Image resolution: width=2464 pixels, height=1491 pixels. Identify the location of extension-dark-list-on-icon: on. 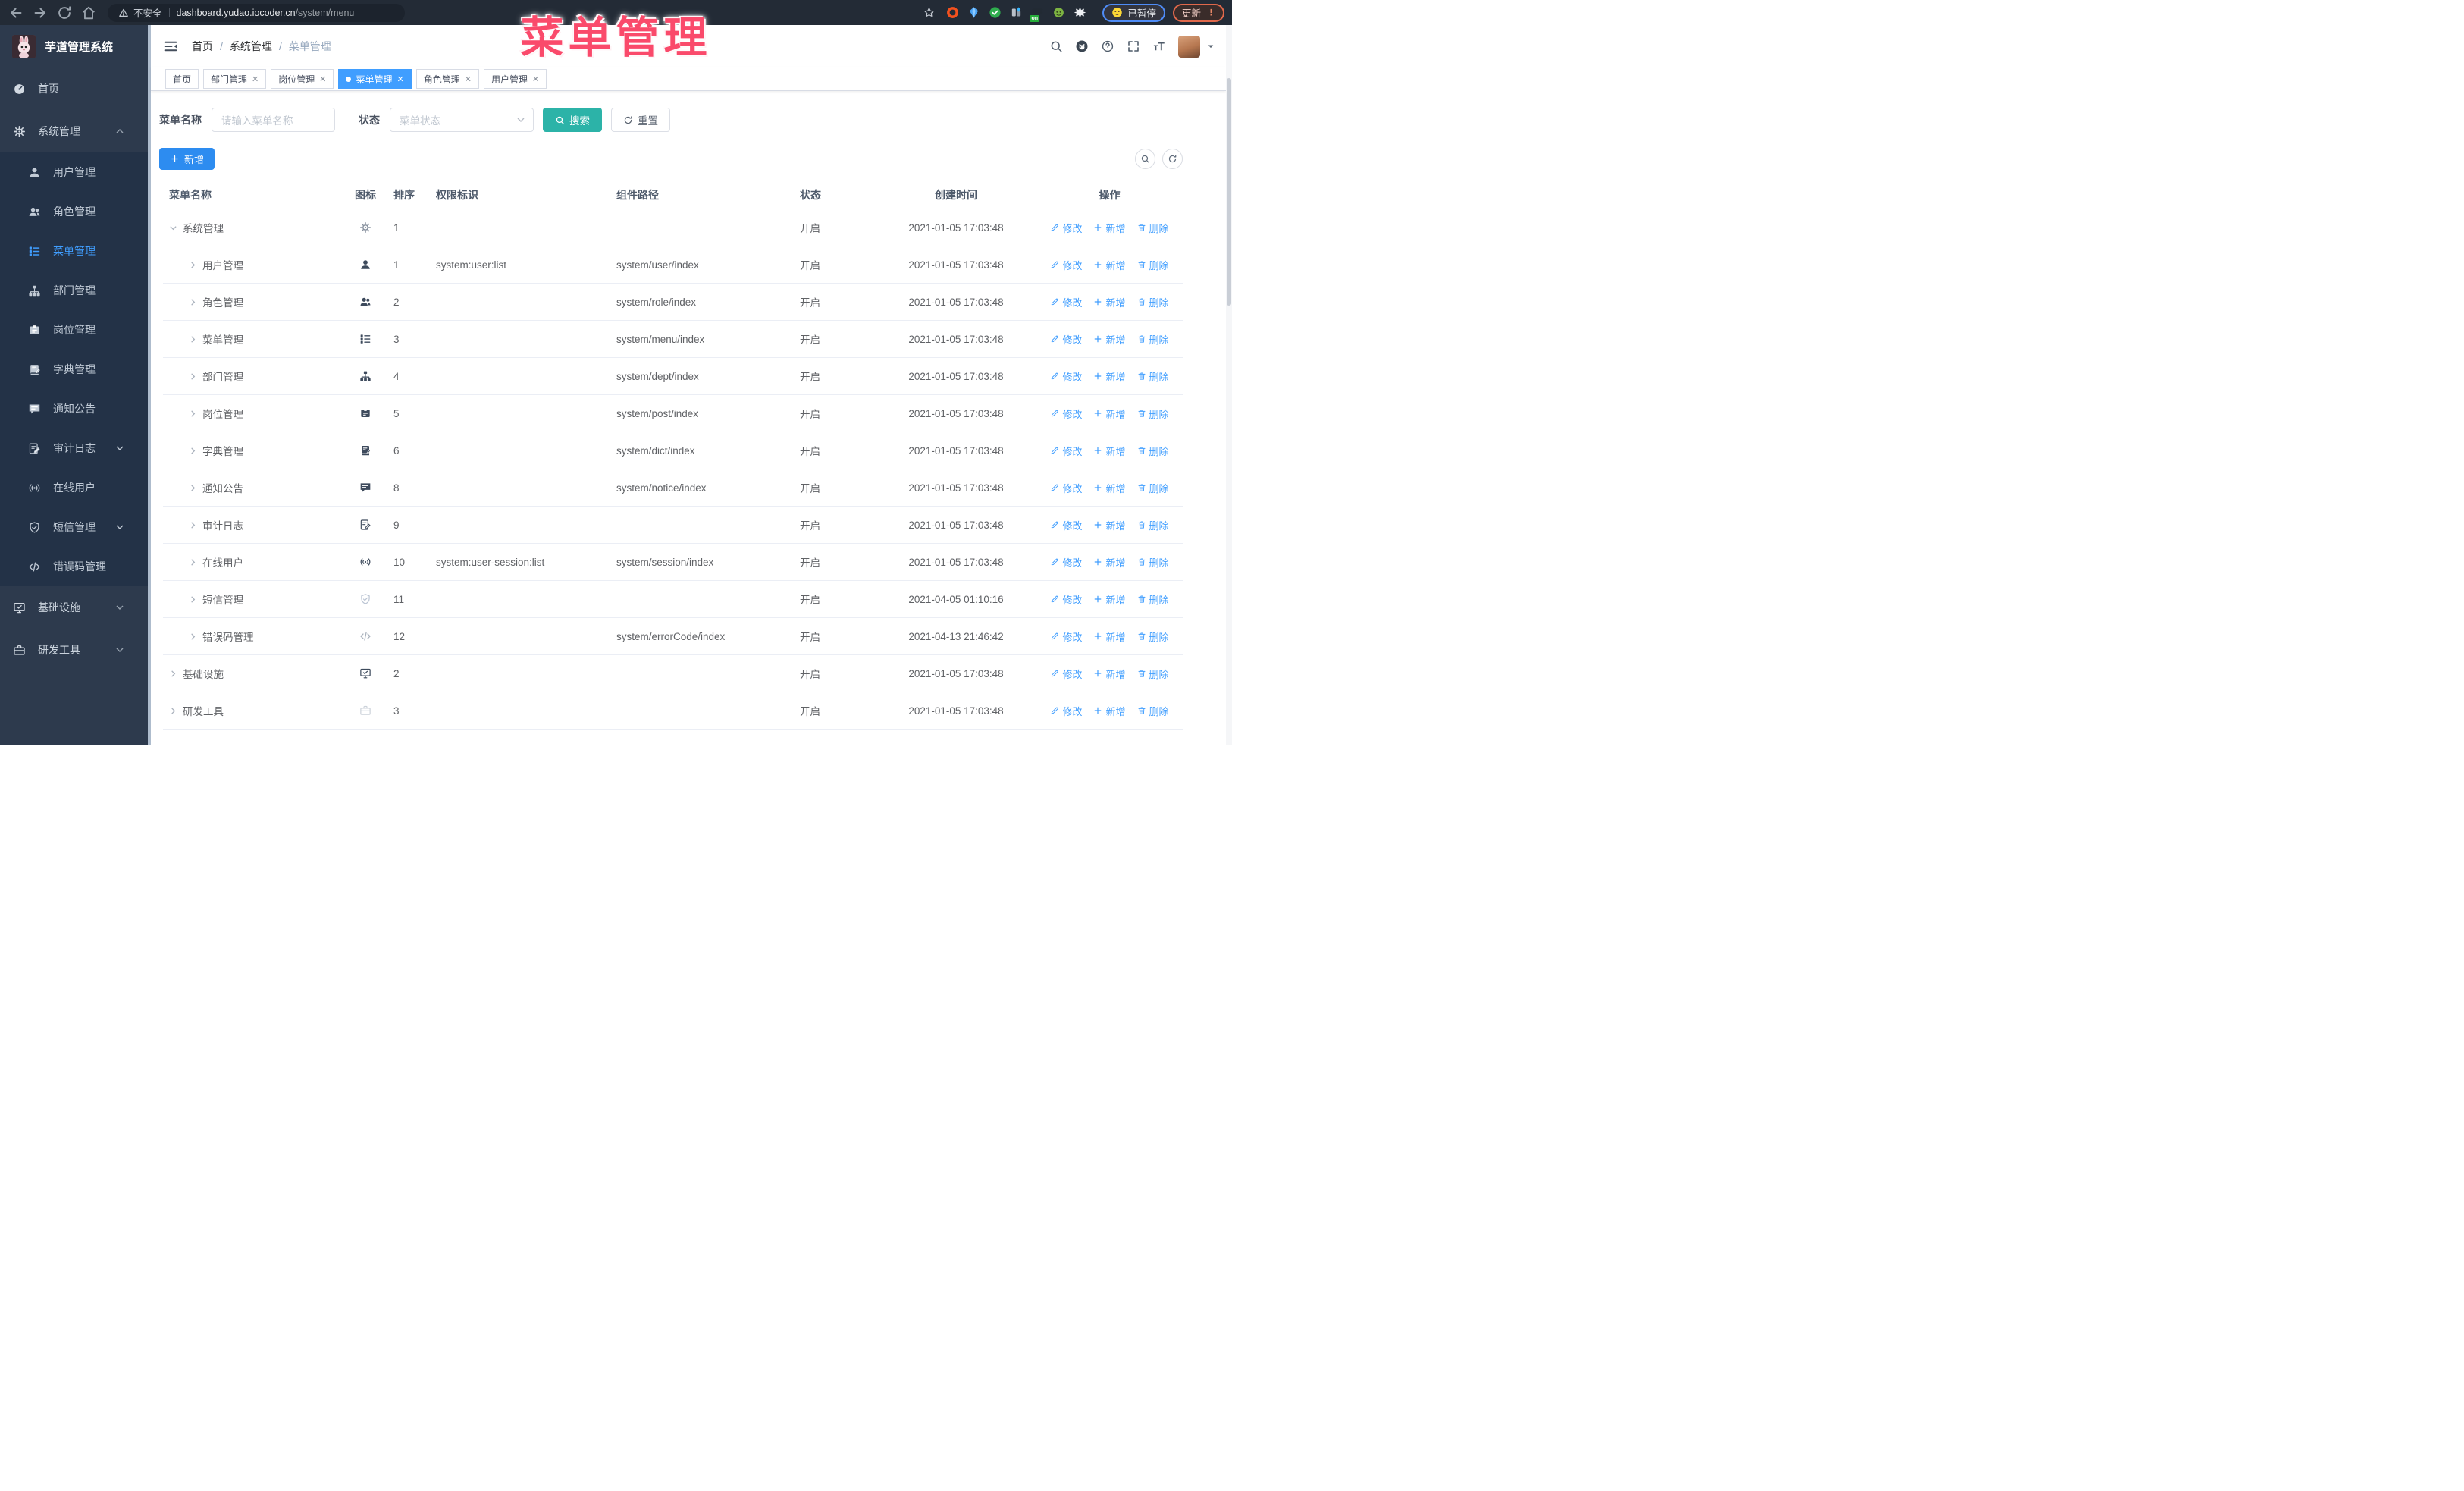
(1037, 14).